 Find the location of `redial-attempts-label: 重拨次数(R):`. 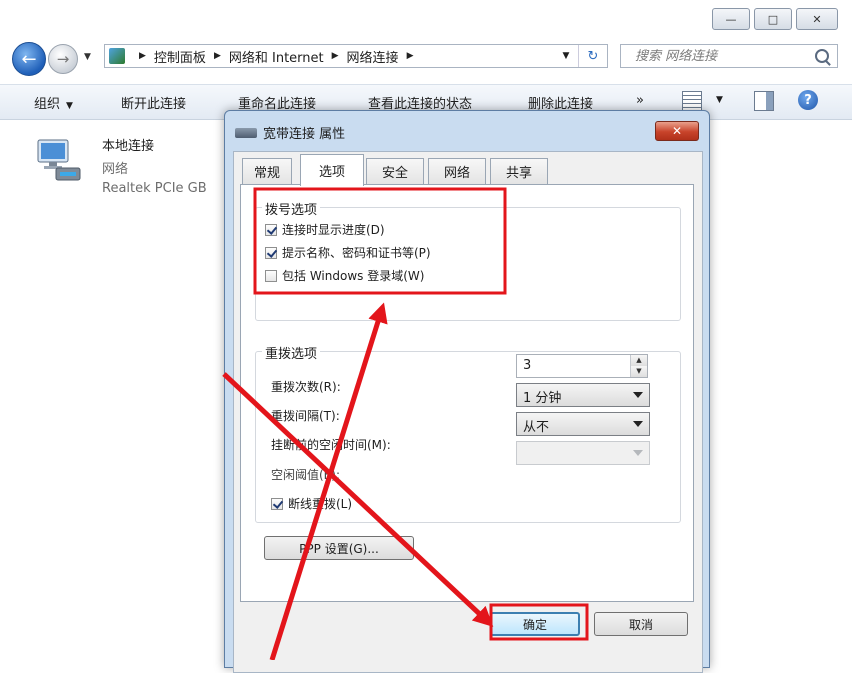

redial-attempts-label: 重拨次数(R): is located at coordinates (306, 387).